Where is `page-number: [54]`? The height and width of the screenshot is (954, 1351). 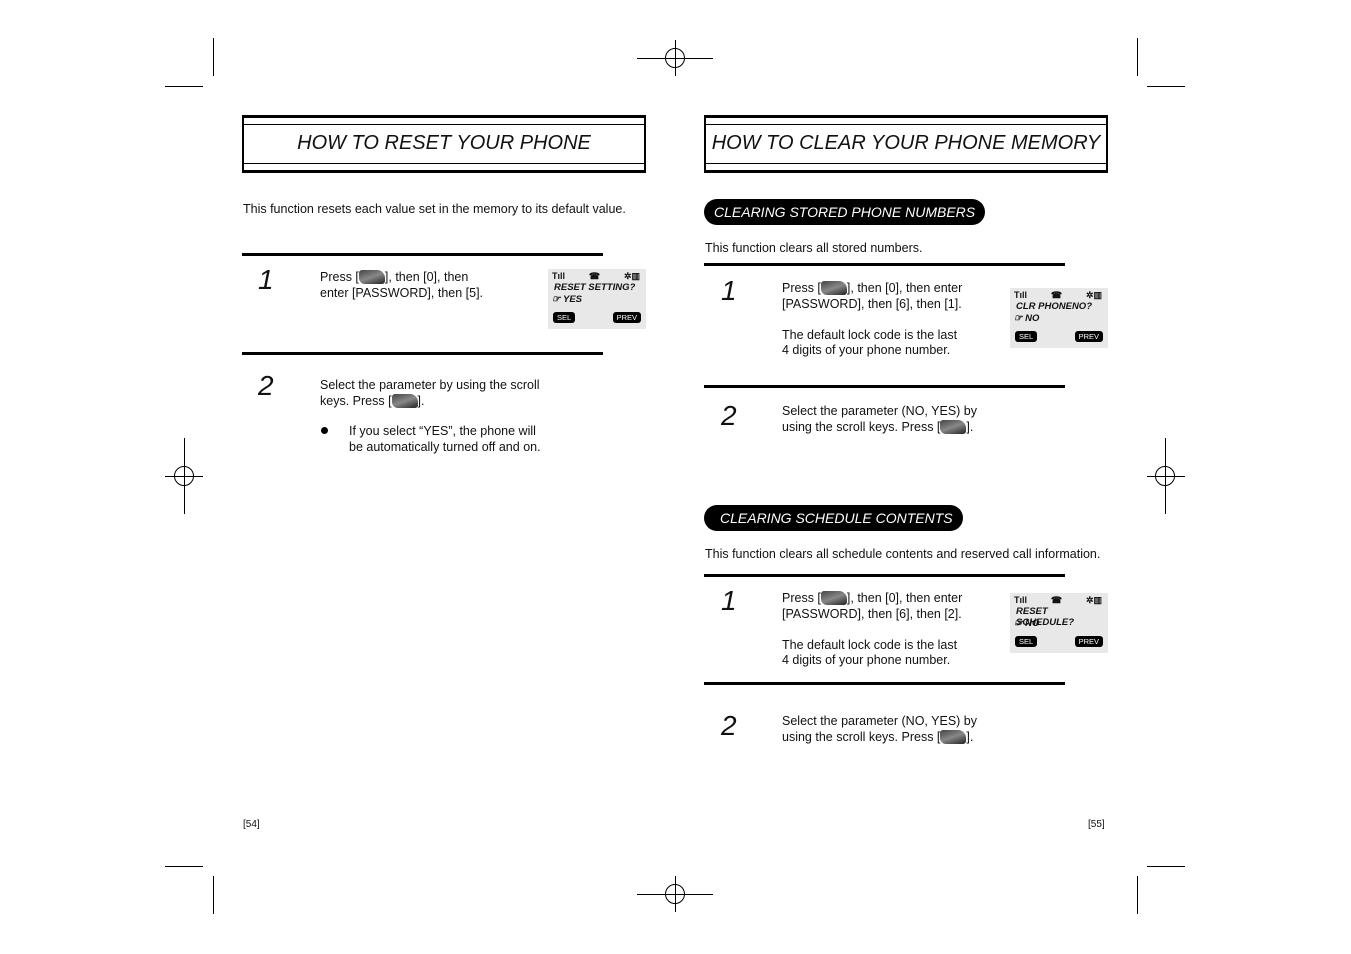
page-number: [54] is located at coordinates (251, 824).